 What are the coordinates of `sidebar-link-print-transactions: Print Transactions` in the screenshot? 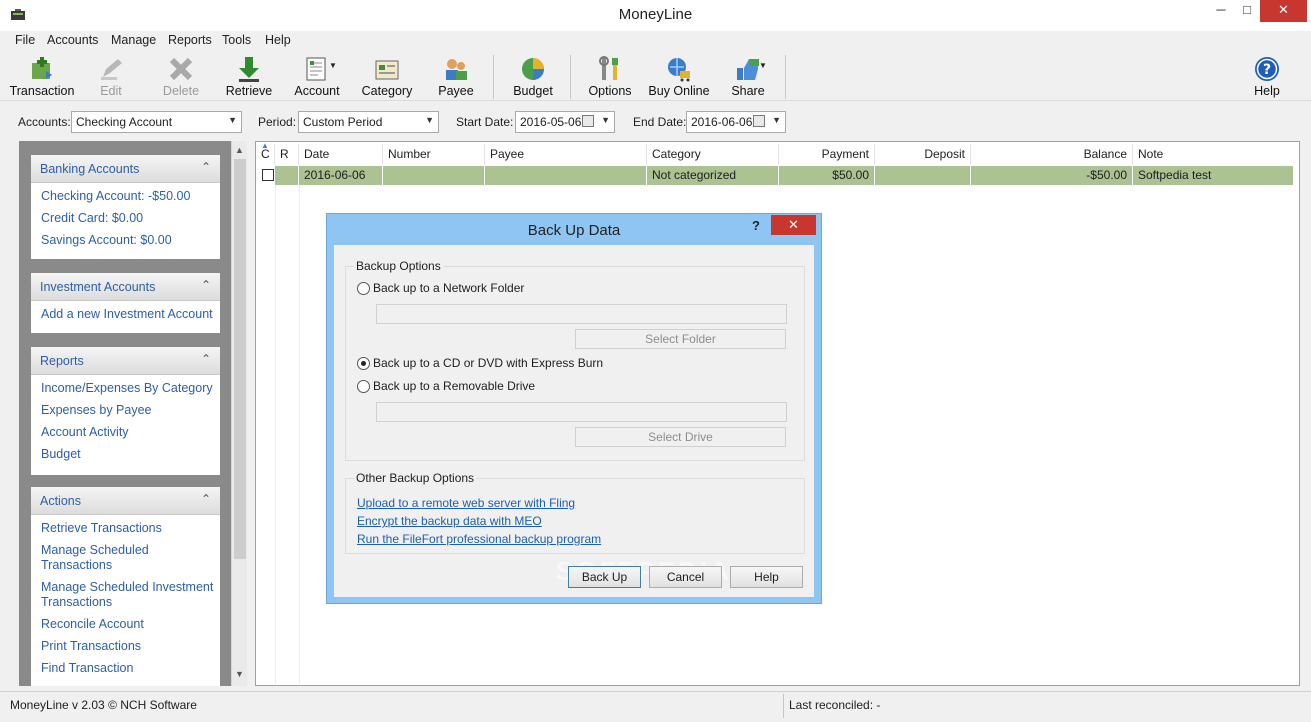 It's located at (130, 646).